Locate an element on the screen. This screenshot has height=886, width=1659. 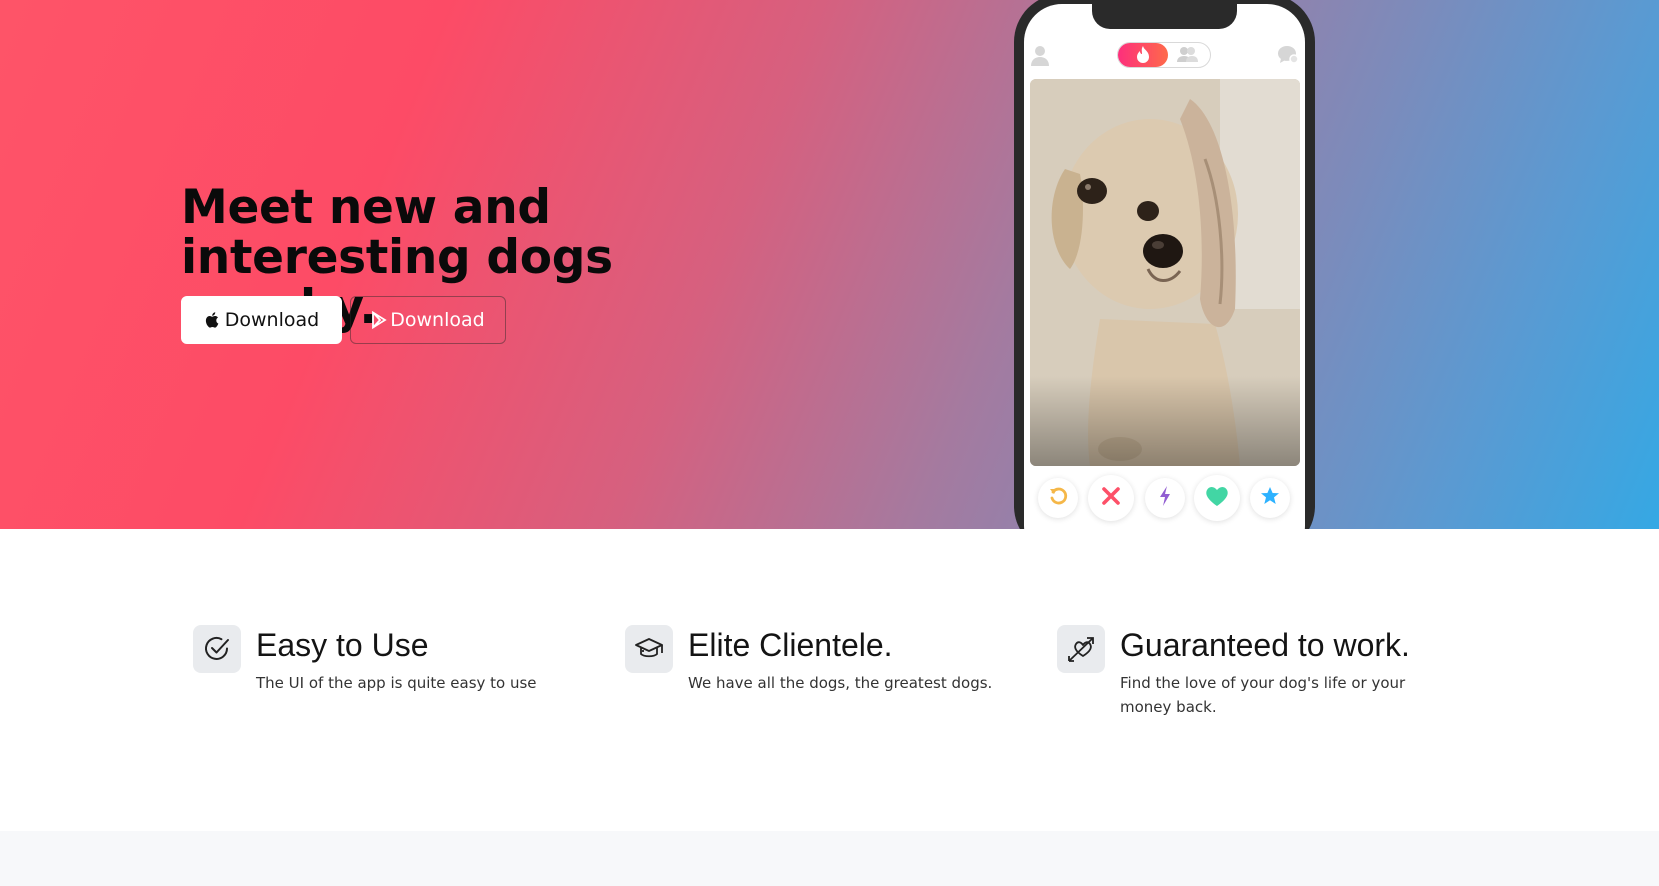
nope-icon is located at coordinates (1111, 498).